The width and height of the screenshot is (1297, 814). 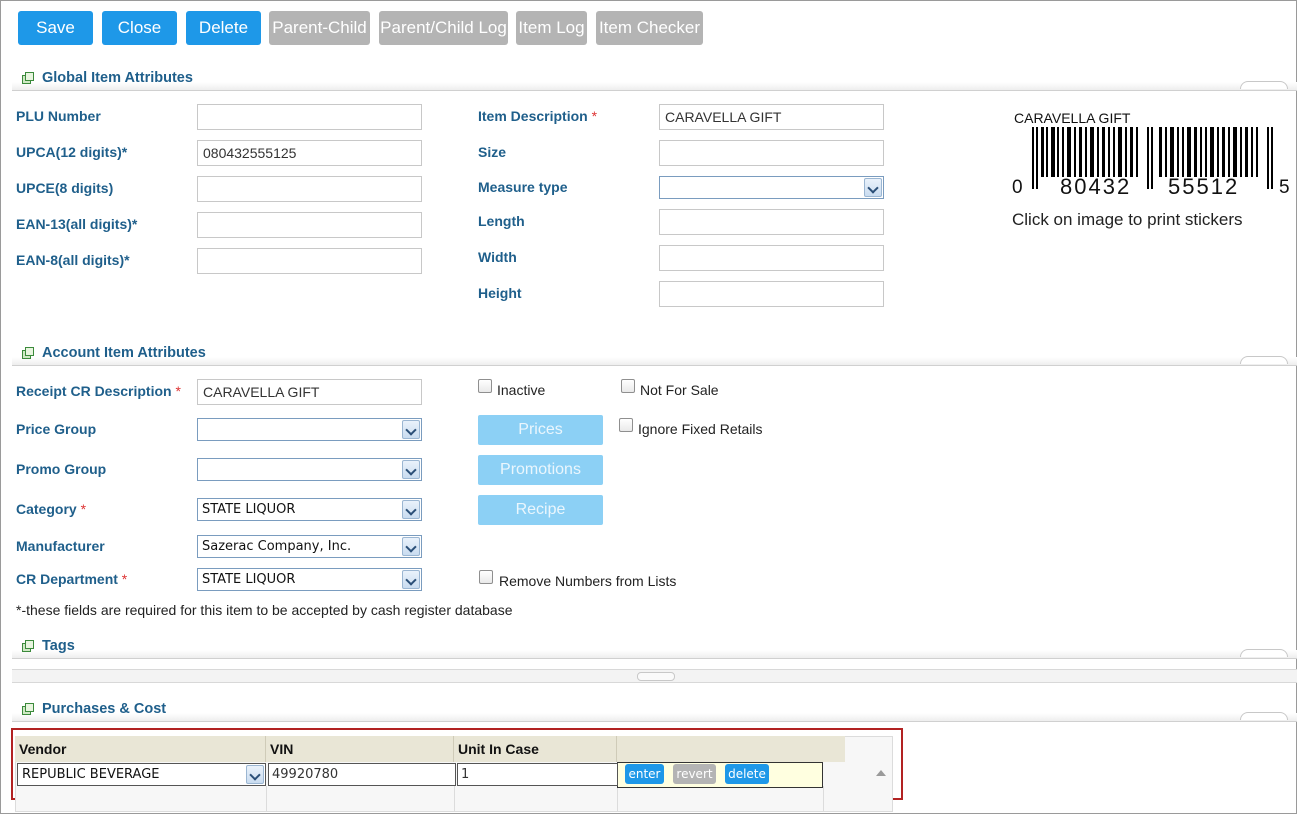 I want to click on manufacturer-label: Manufacturer, so click(x=60, y=546).